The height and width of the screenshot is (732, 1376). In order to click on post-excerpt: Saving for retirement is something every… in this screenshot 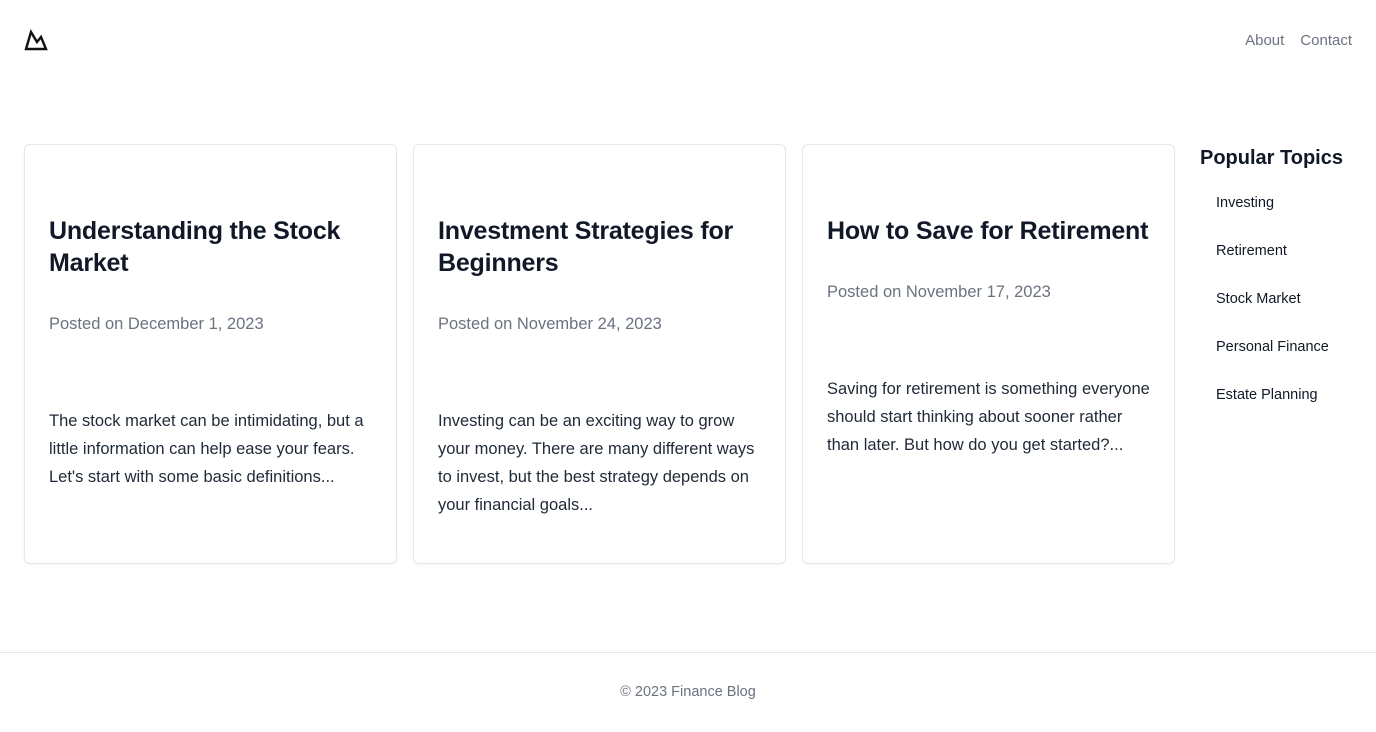, I will do `click(988, 417)`.